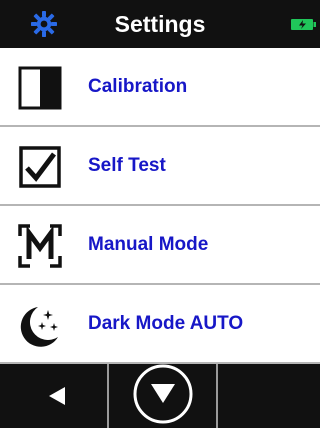  I want to click on calibration-icon, so click(40, 88).